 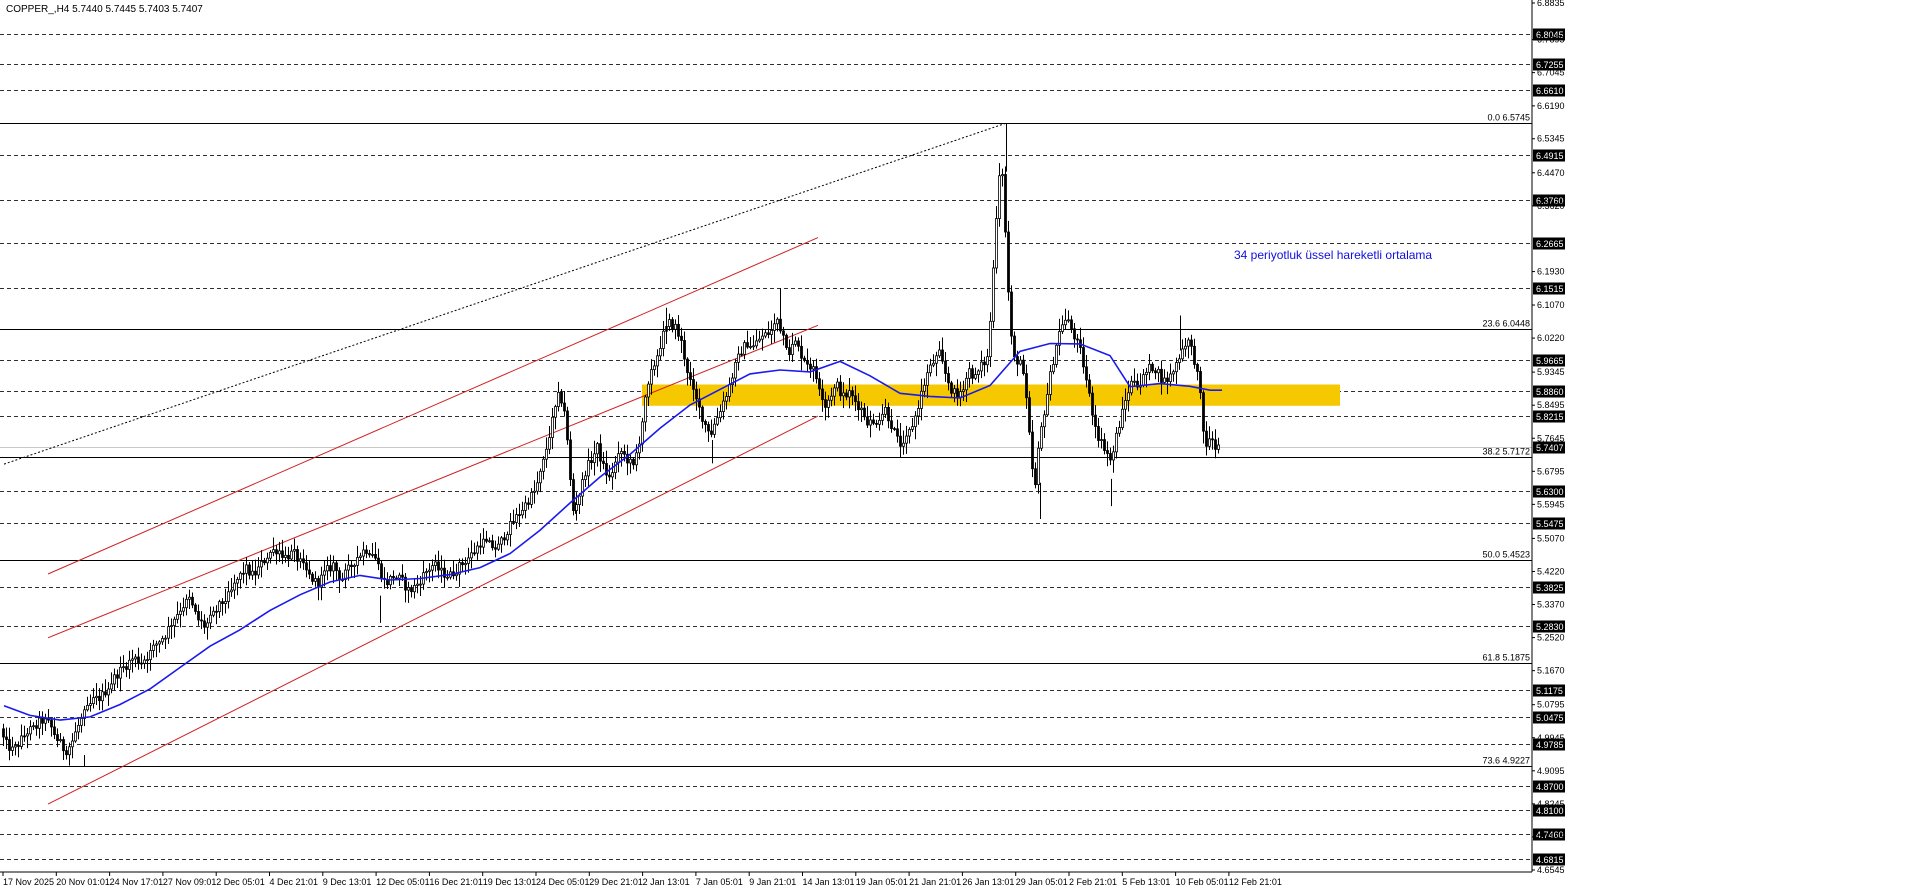 I want to click on y-tick-label: 5.4220, so click(x=1551, y=571).